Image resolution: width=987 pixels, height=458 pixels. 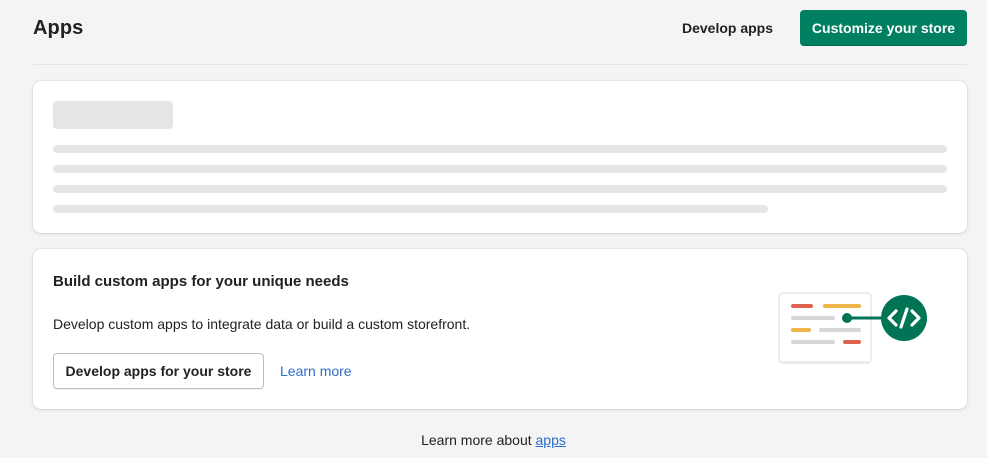 I want to click on code-brackets-icon, so click(x=852, y=328).